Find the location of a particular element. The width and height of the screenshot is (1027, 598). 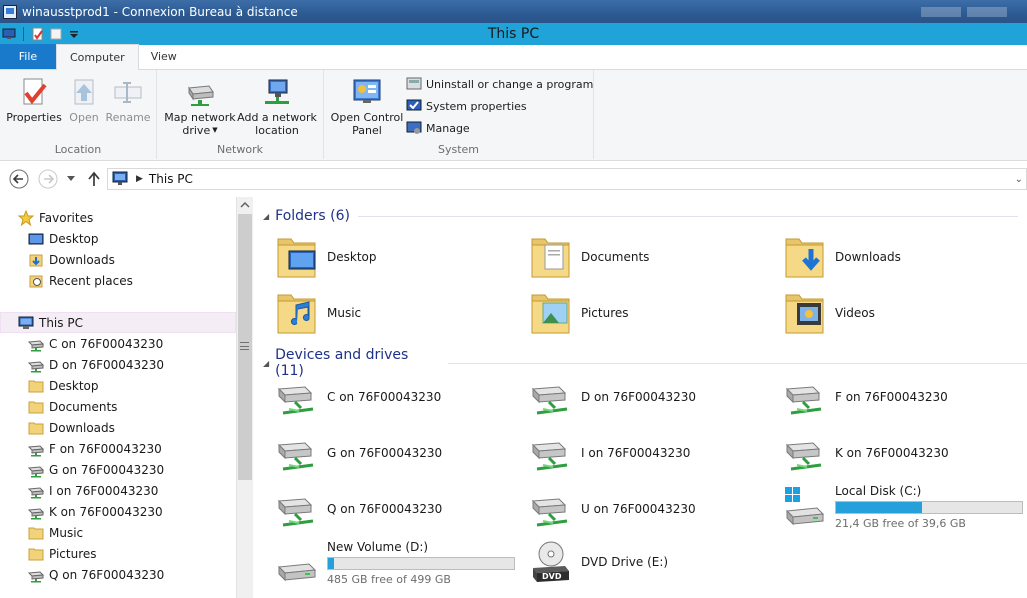

folder-tile: Desktop is located at coordinates (326, 257).